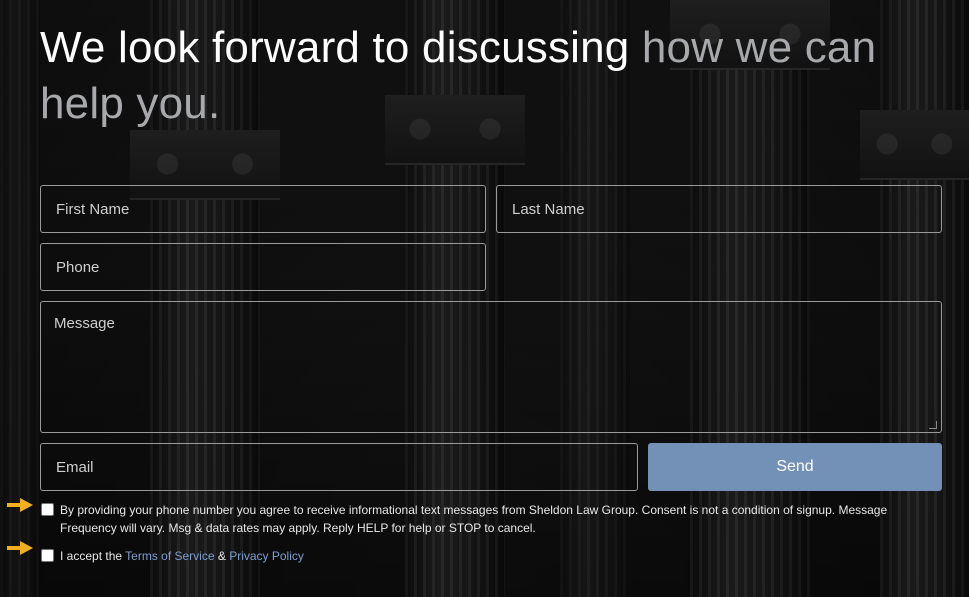  What do you see at coordinates (795, 467) in the screenshot?
I see `send-button: Send` at bounding box center [795, 467].